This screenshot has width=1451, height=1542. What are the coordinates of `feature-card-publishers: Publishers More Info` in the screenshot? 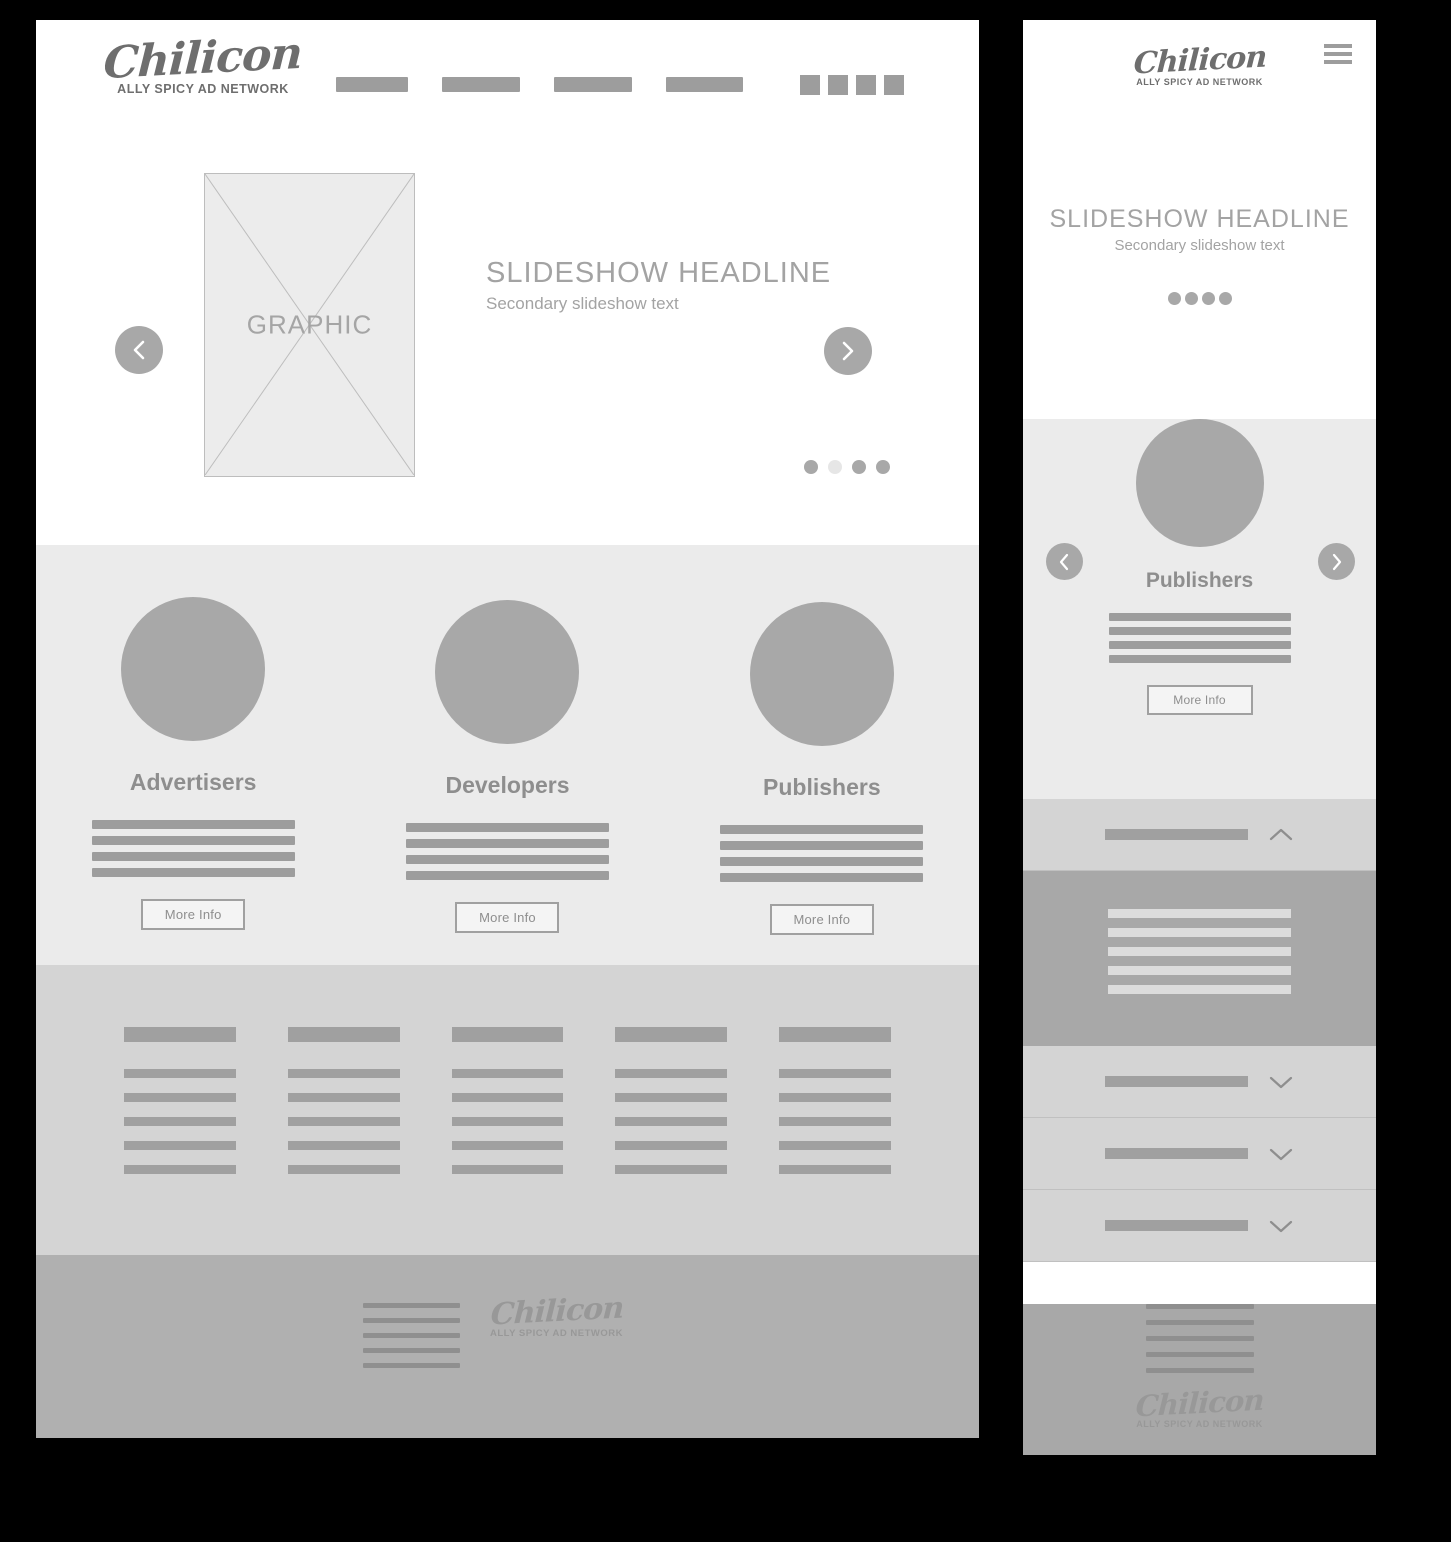 It's located at (822, 755).